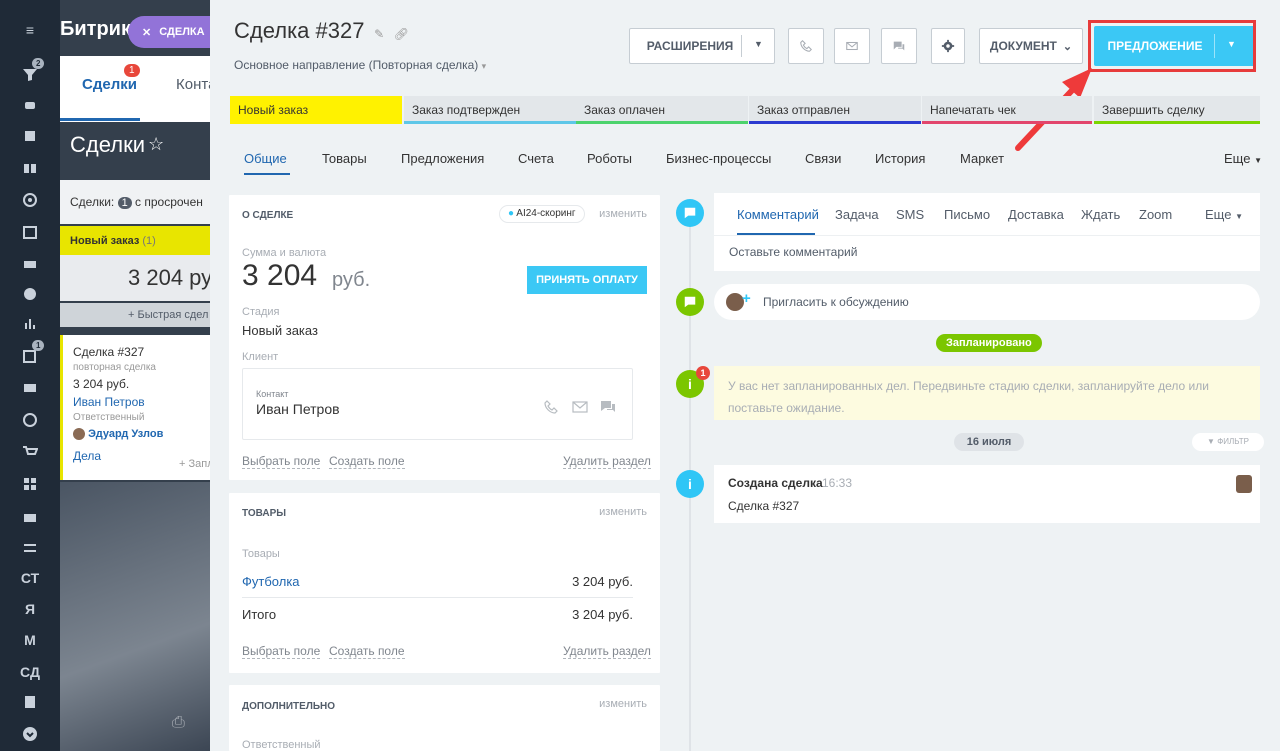 This screenshot has width=1280, height=751. I want to click on document-icon, so click(30, 702).